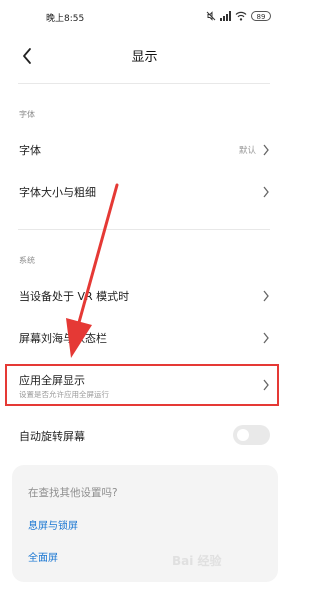 The image size is (320, 592). I want to click on status-icons: 89, so click(238, 16).